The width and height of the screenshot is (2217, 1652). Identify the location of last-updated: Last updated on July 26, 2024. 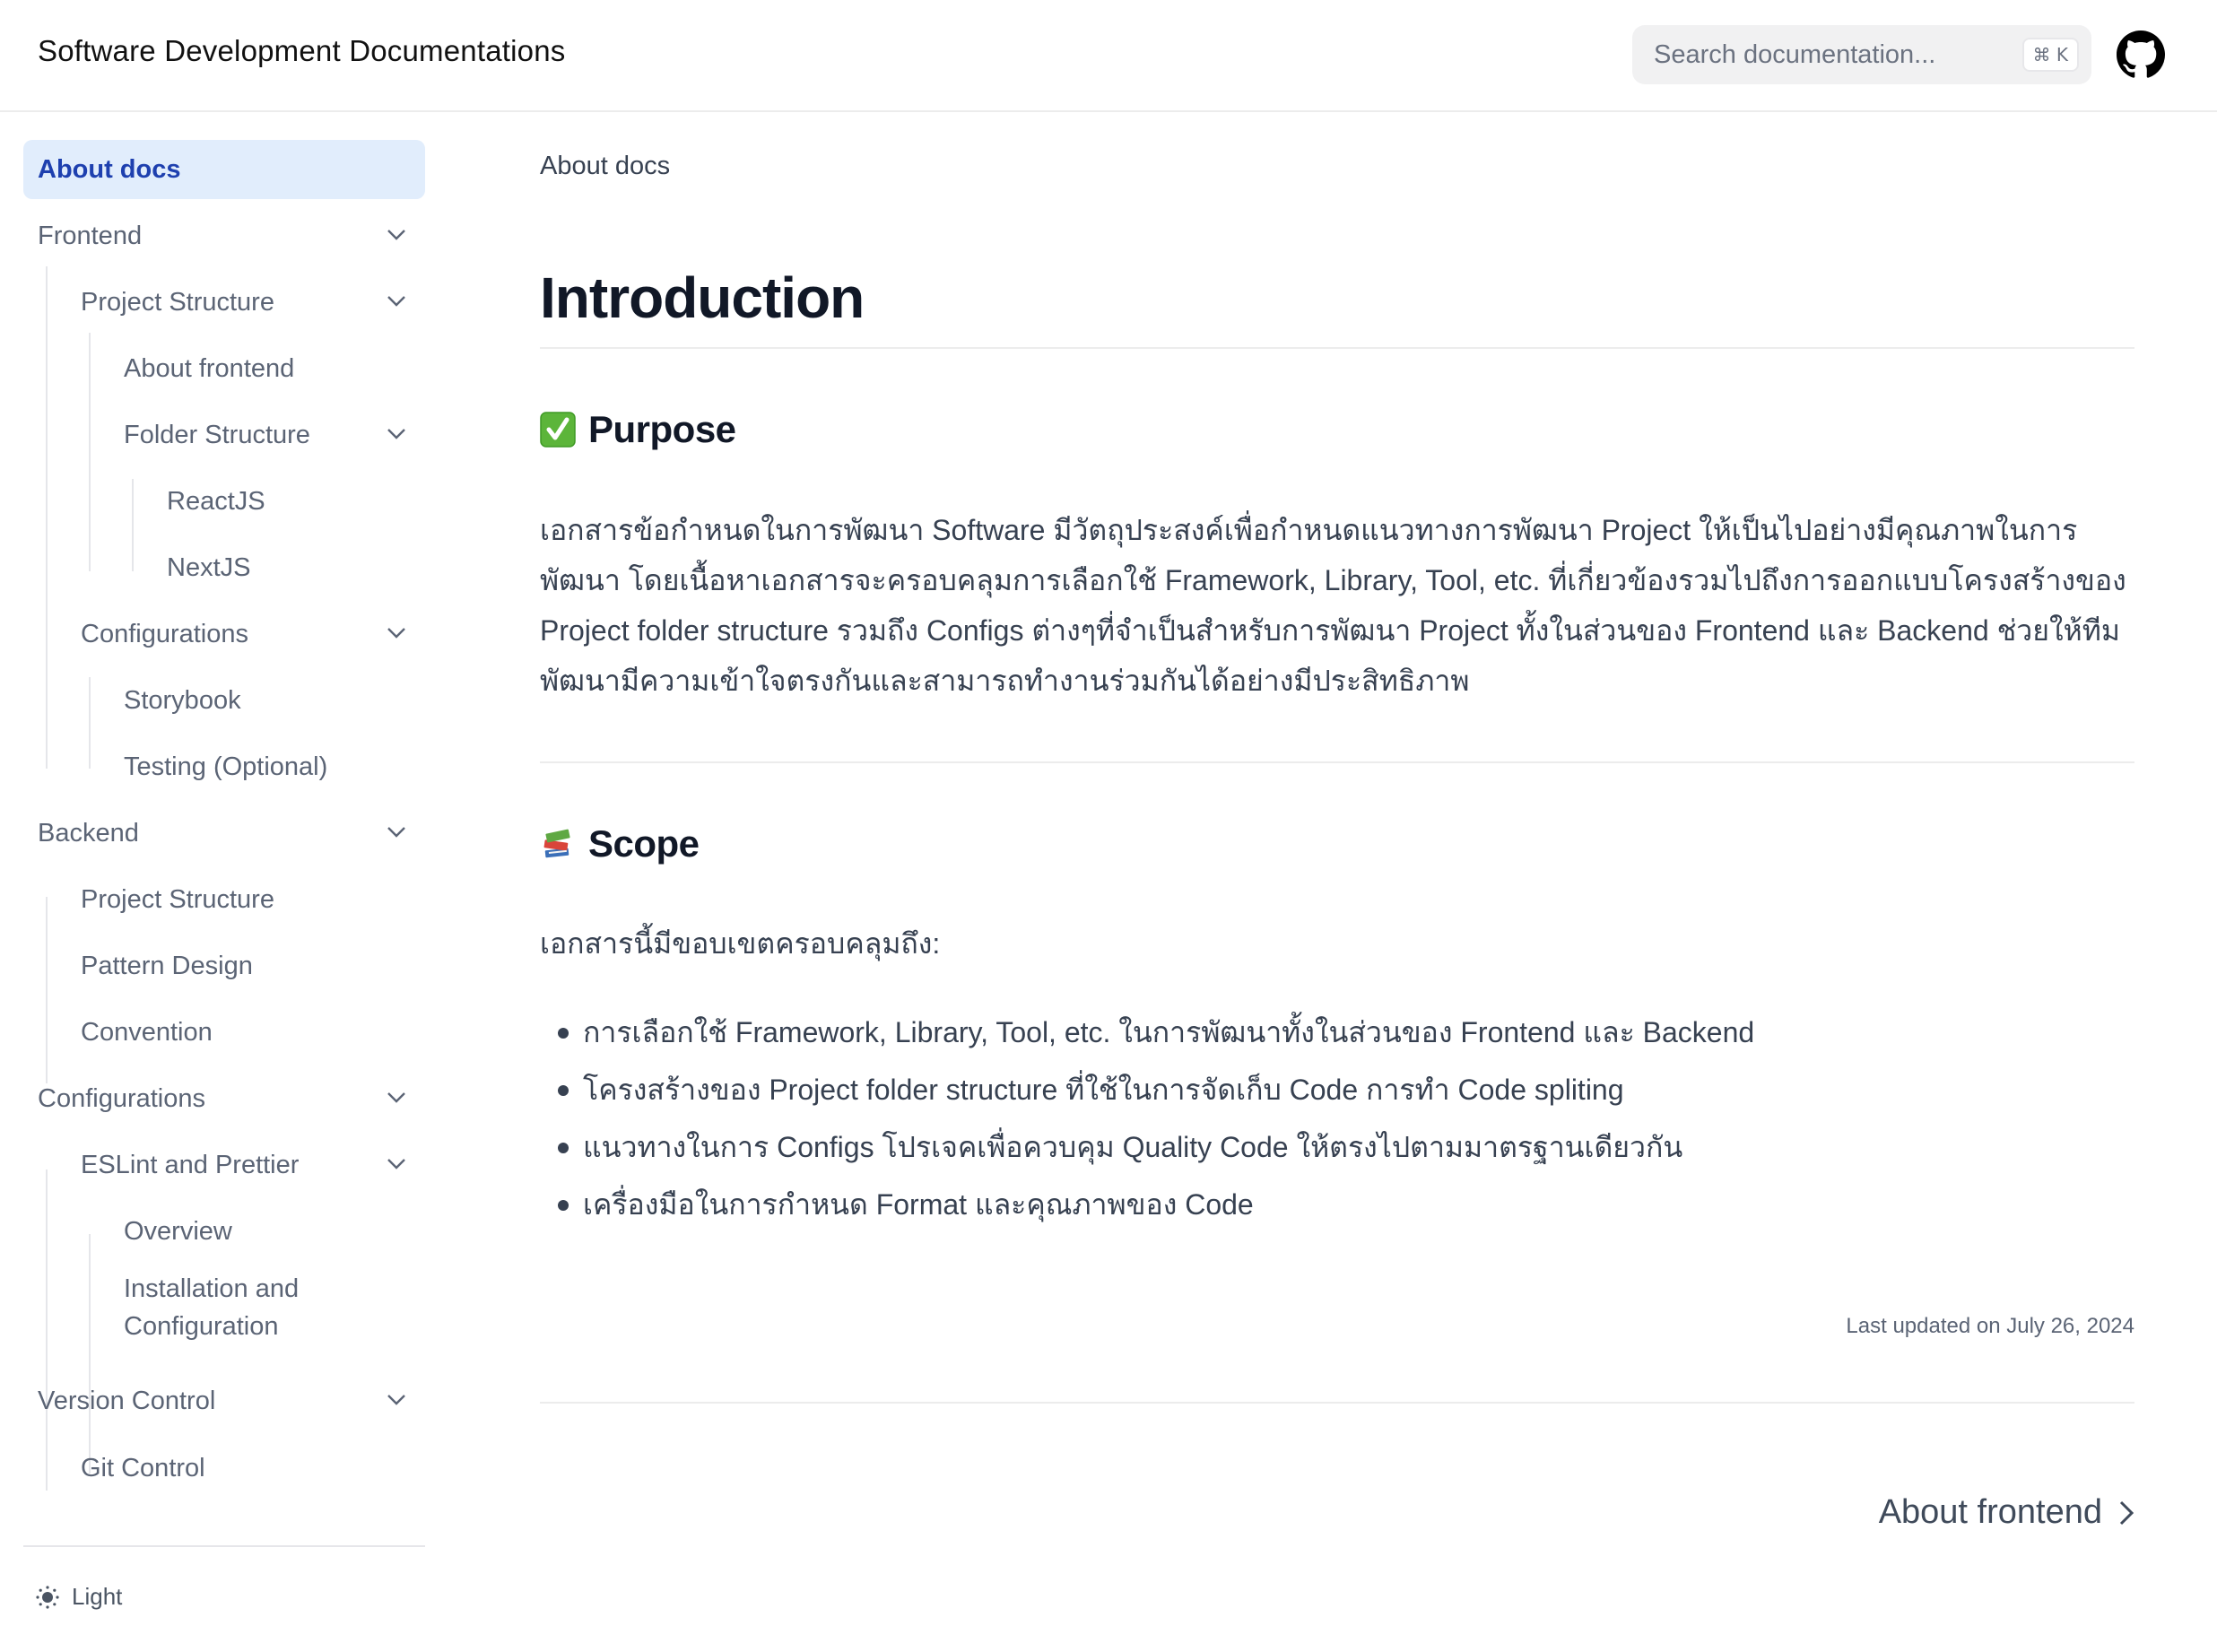
(1990, 1326).